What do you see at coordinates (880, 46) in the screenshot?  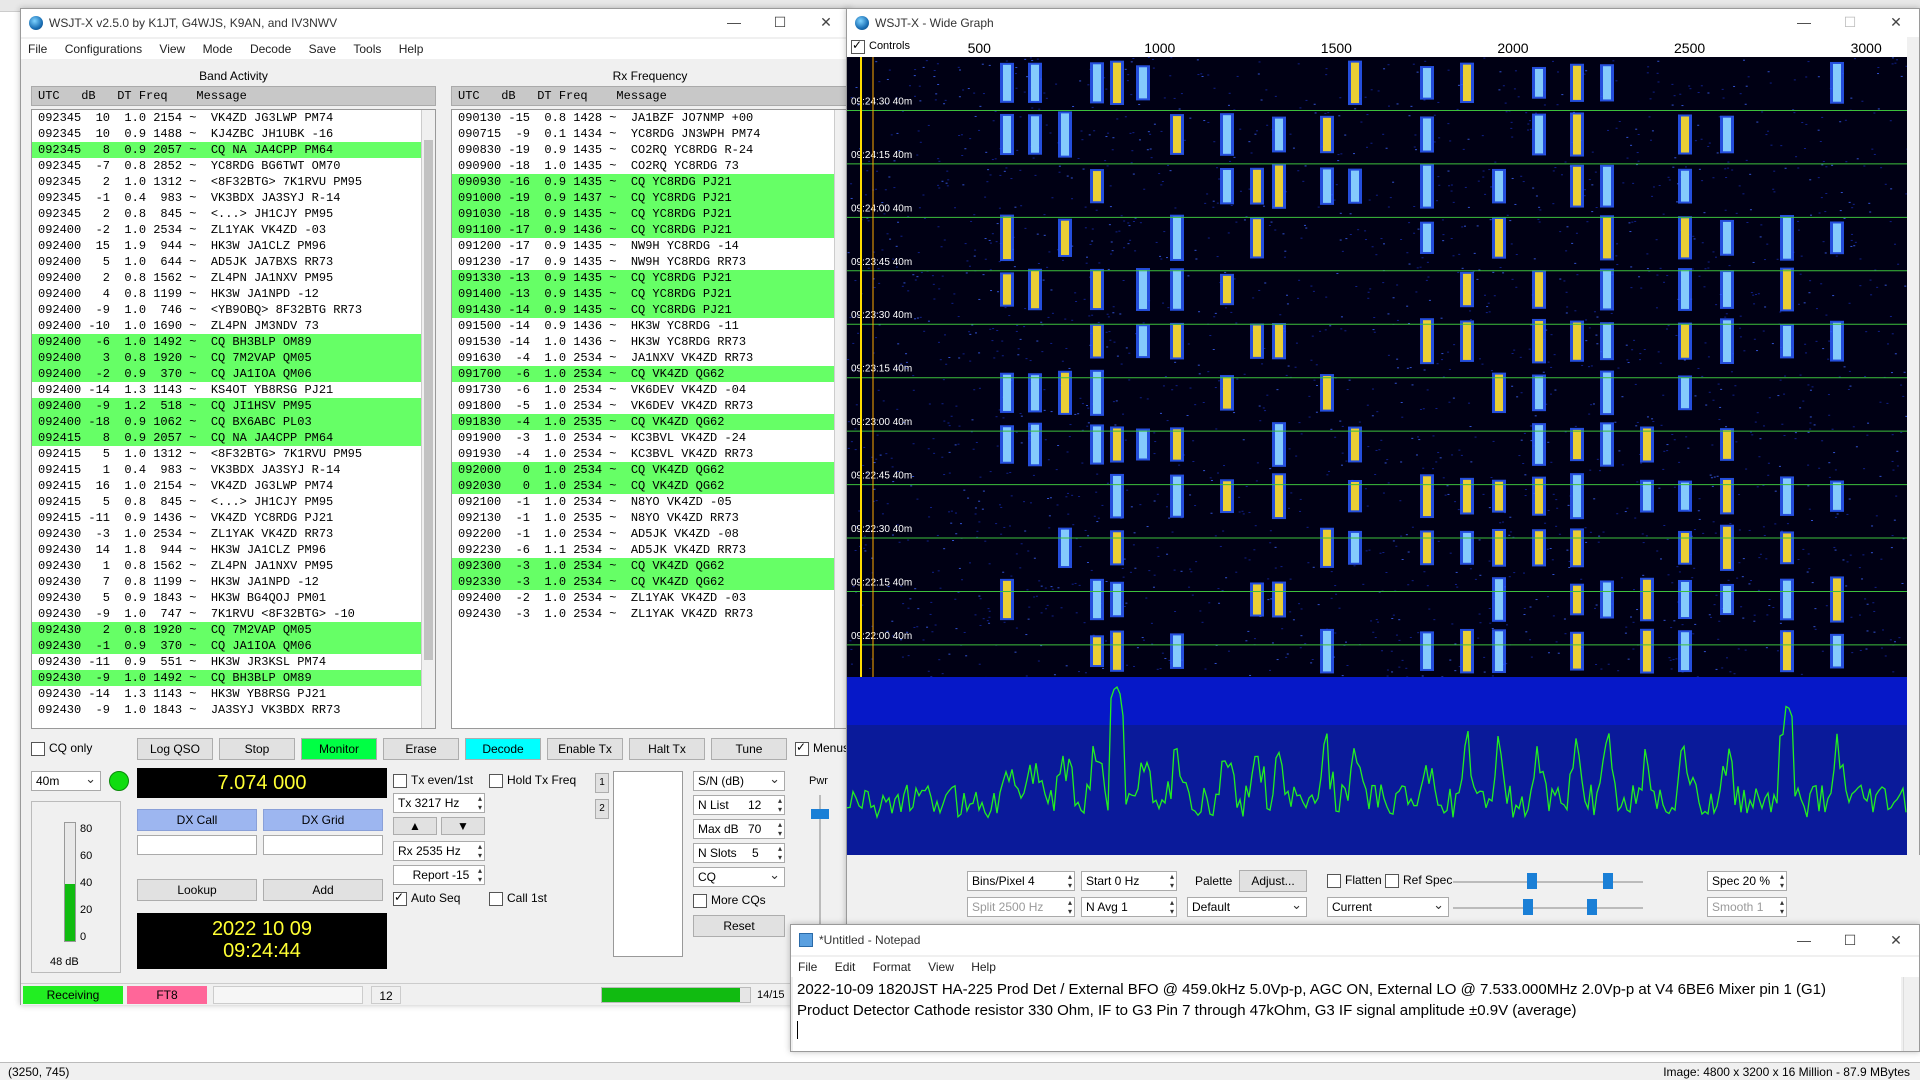 I see `controls-checkbox: Controls` at bounding box center [880, 46].